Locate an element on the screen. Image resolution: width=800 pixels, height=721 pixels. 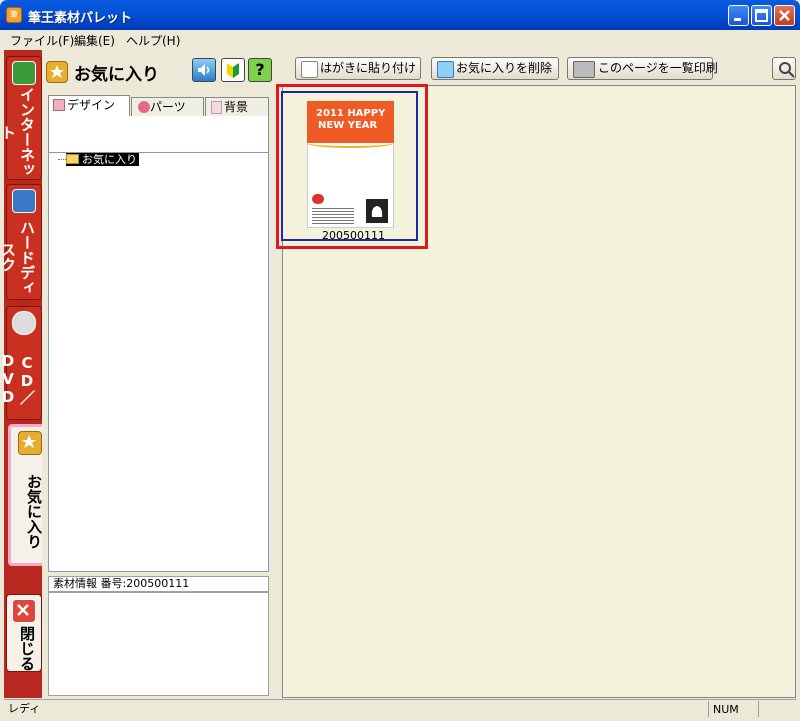
menu-file: ファイル(F) is located at coordinates (42, 40).